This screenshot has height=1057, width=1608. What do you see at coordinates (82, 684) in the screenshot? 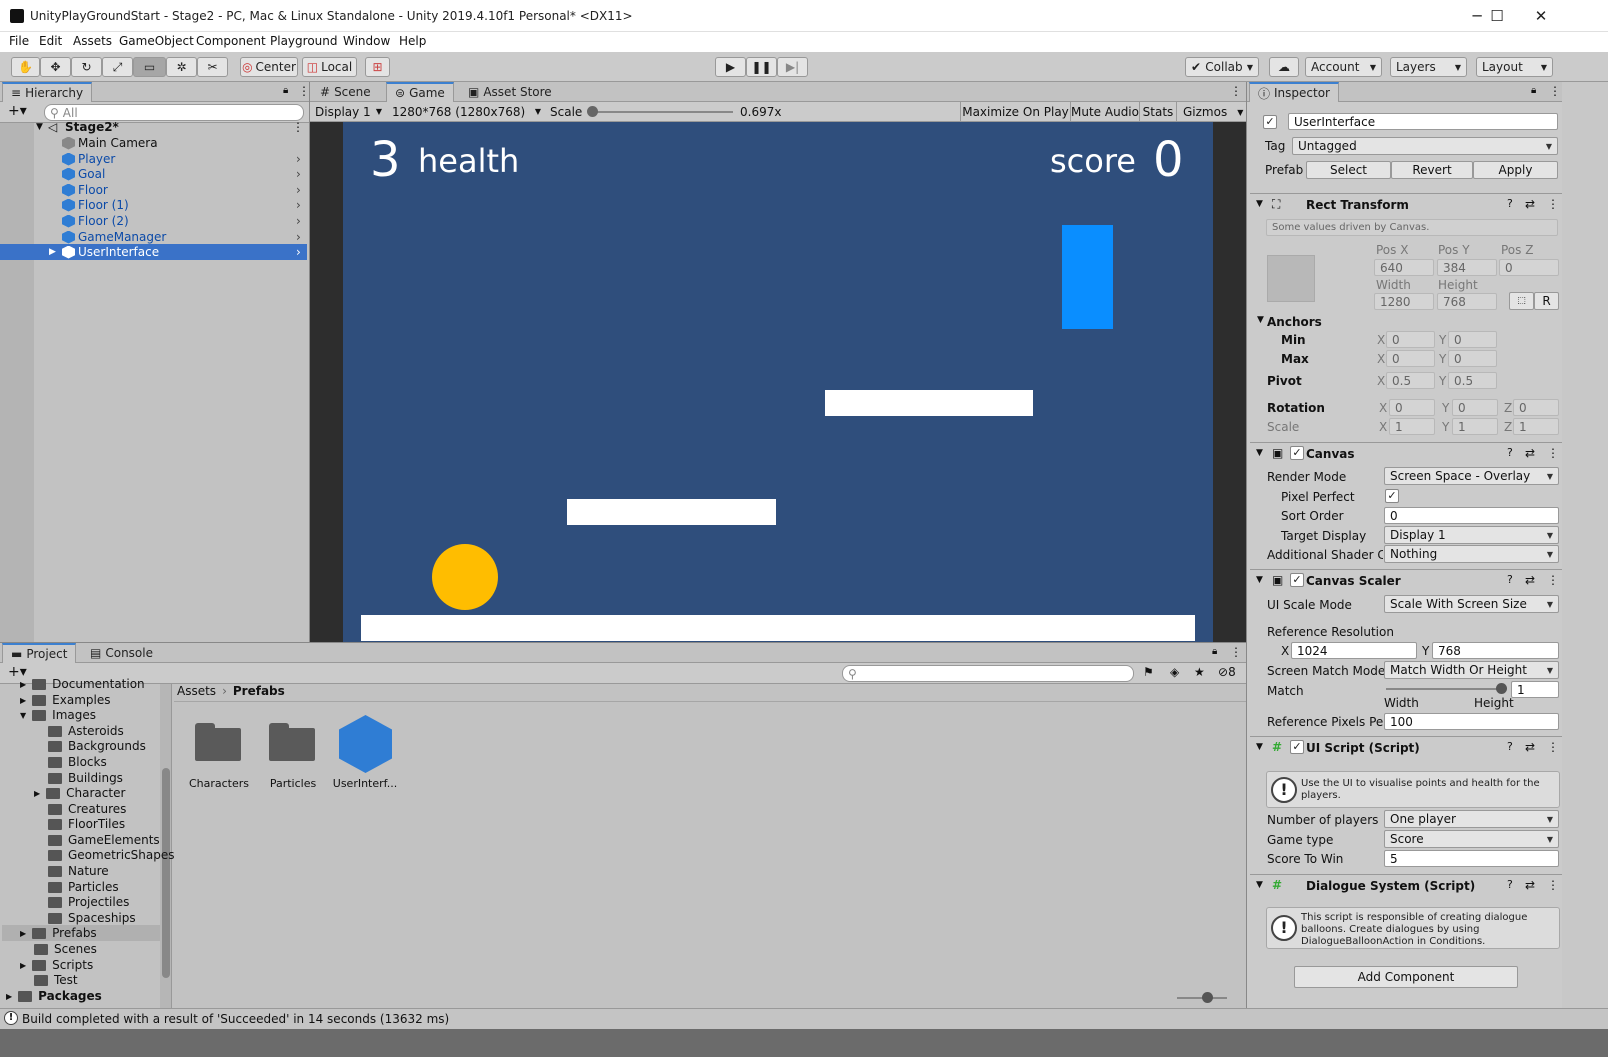
I see `tree-item: ▶ Documentation` at bounding box center [82, 684].